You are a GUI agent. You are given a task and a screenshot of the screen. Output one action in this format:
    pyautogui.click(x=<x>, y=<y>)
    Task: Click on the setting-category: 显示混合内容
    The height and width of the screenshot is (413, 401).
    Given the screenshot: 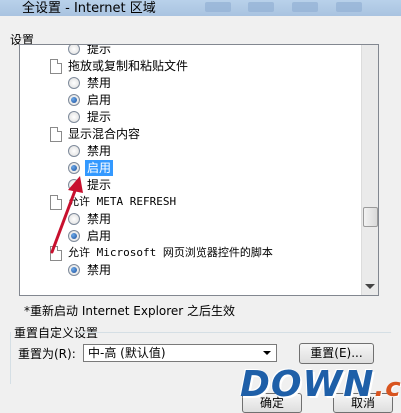 What is the action you would take?
    pyautogui.click(x=190, y=134)
    